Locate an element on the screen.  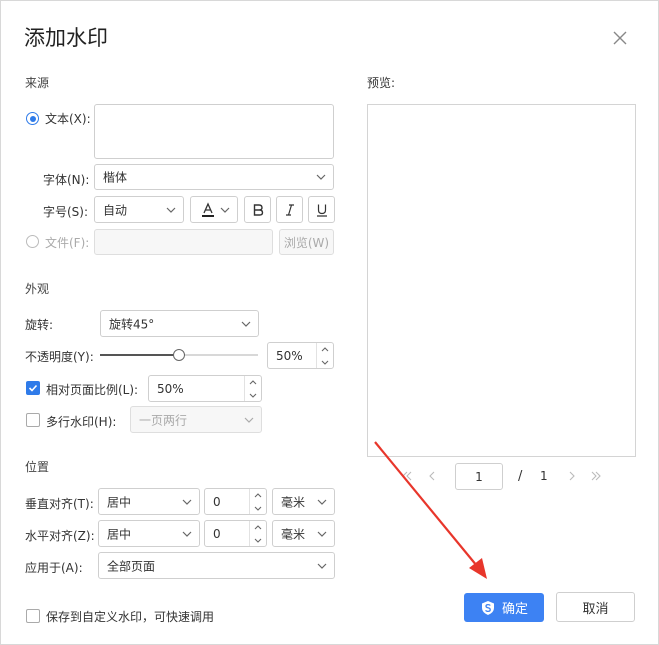
multiline-select: 一页两行 is located at coordinates (196, 419).